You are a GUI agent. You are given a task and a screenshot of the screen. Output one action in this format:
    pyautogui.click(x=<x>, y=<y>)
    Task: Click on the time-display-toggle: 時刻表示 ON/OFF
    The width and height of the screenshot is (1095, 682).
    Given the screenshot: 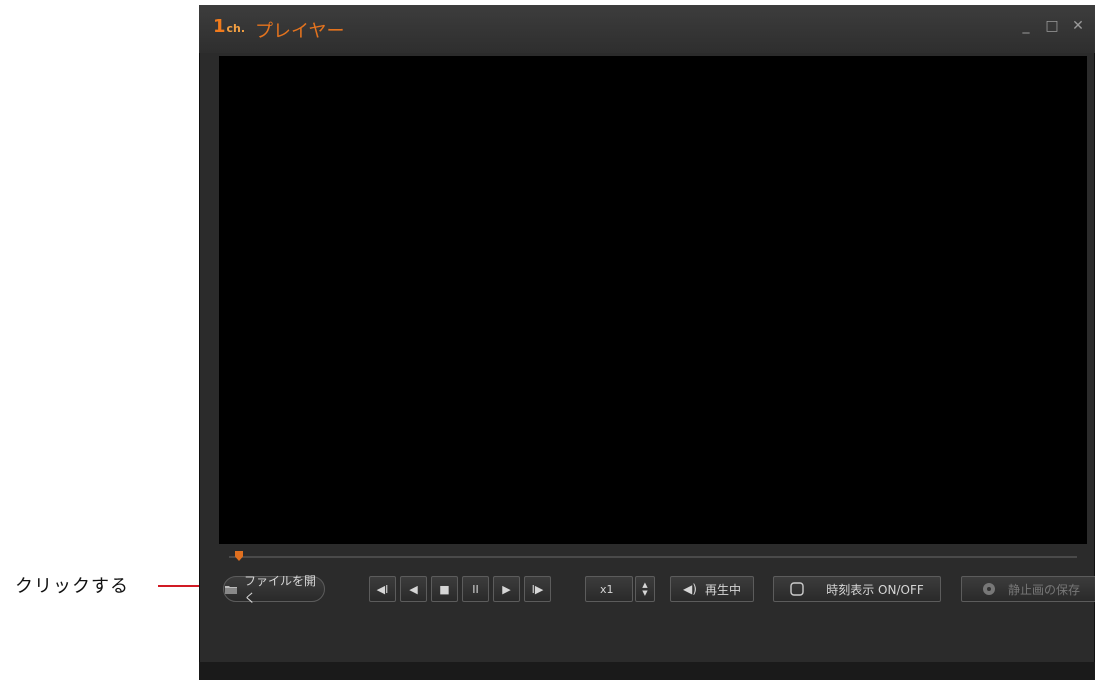 What is the action you would take?
    pyautogui.click(x=857, y=589)
    